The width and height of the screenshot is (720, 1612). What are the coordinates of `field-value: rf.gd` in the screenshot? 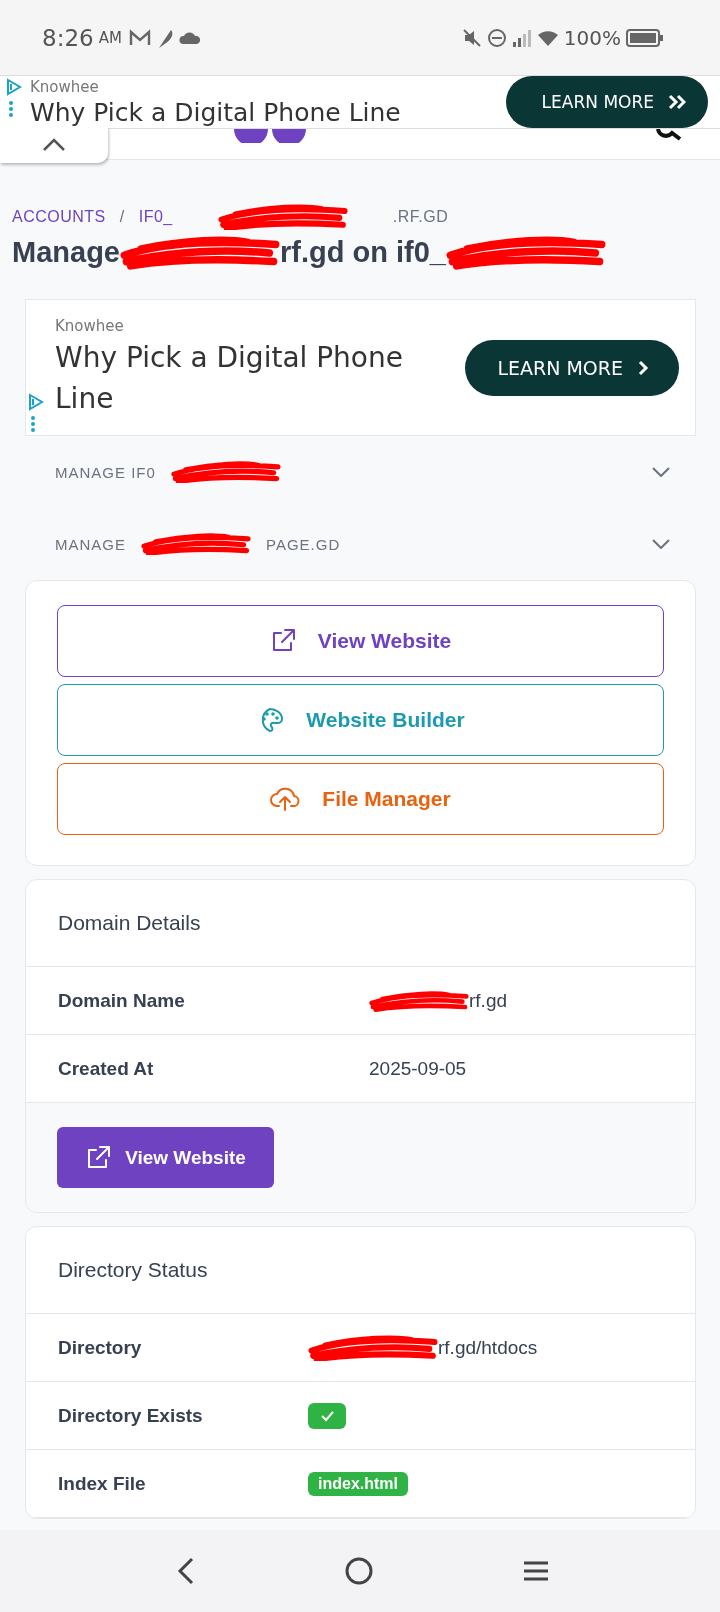 It's located at (488, 1000).